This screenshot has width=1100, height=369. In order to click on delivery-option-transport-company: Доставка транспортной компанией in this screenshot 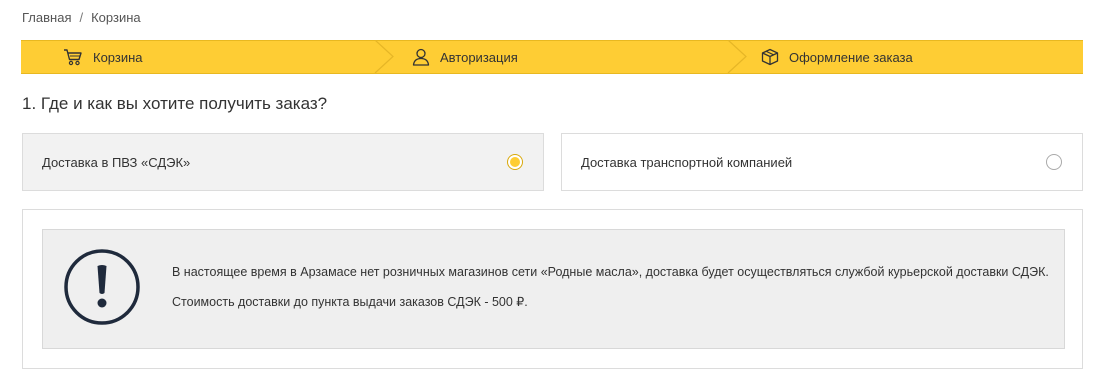, I will do `click(822, 162)`.